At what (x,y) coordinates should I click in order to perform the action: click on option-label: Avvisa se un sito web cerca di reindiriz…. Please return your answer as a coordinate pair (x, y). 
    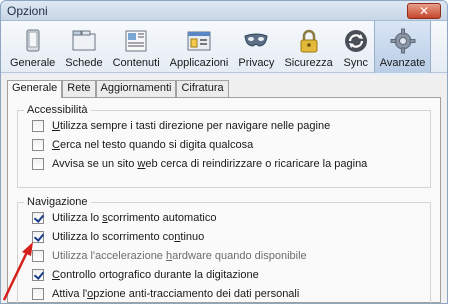
    Looking at the image, I should click on (210, 163).